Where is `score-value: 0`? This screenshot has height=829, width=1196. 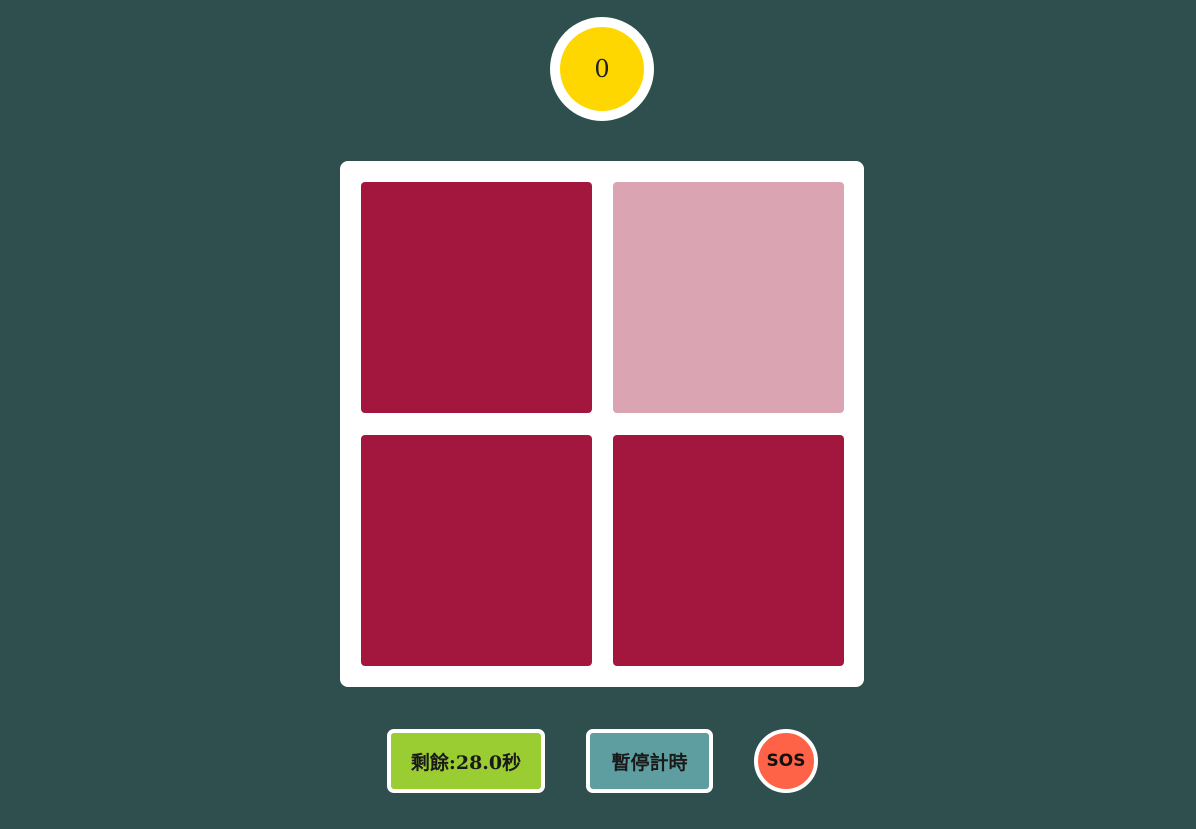 score-value: 0 is located at coordinates (602, 69).